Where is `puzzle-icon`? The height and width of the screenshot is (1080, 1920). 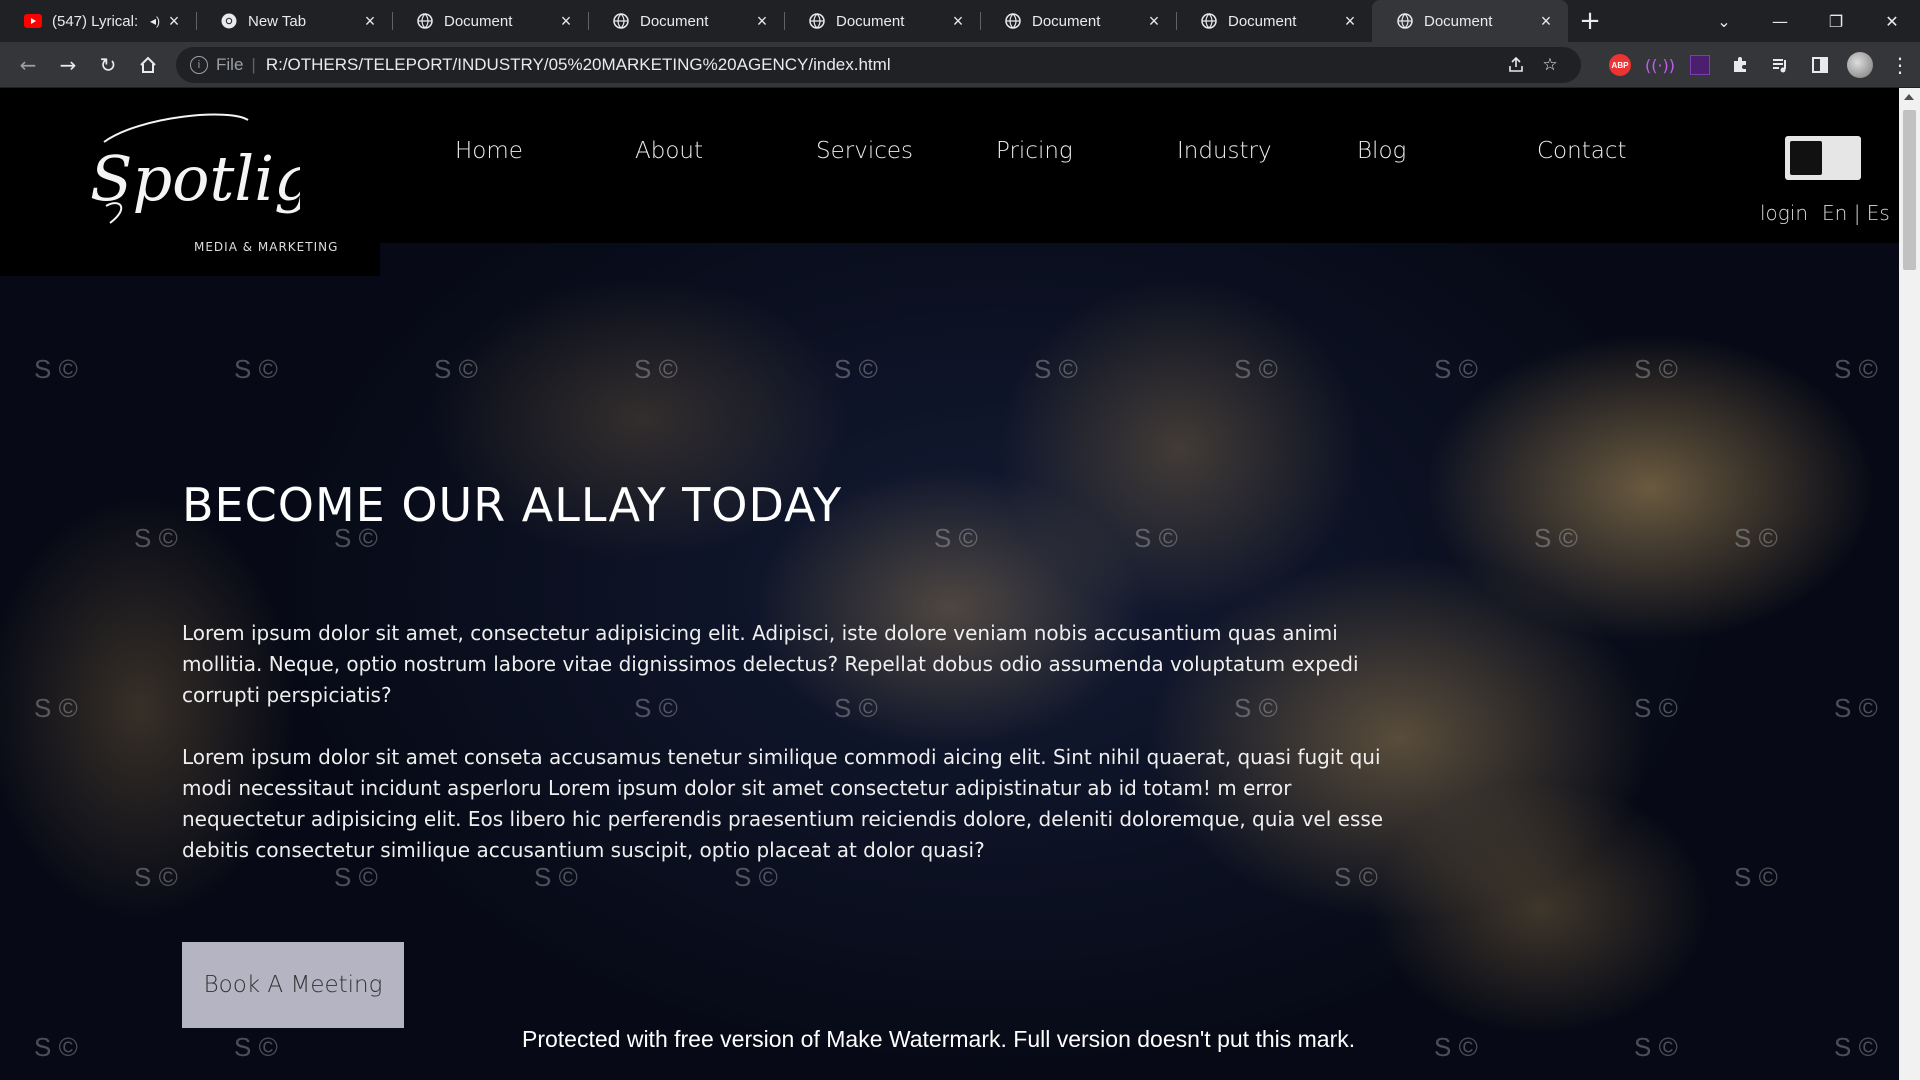
puzzle-icon is located at coordinates (1740, 64).